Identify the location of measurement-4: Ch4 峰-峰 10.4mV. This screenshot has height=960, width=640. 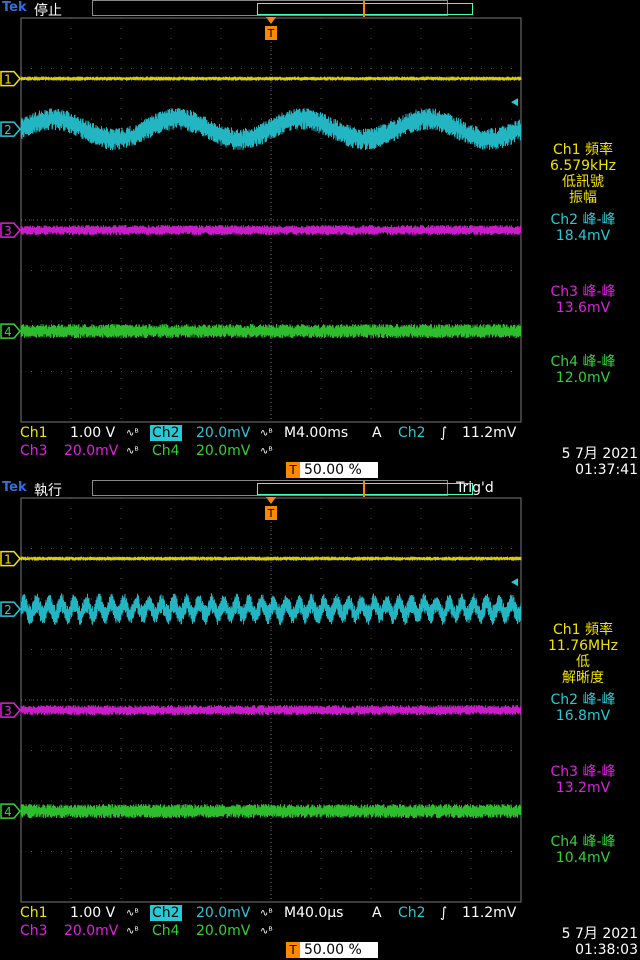
(583, 850).